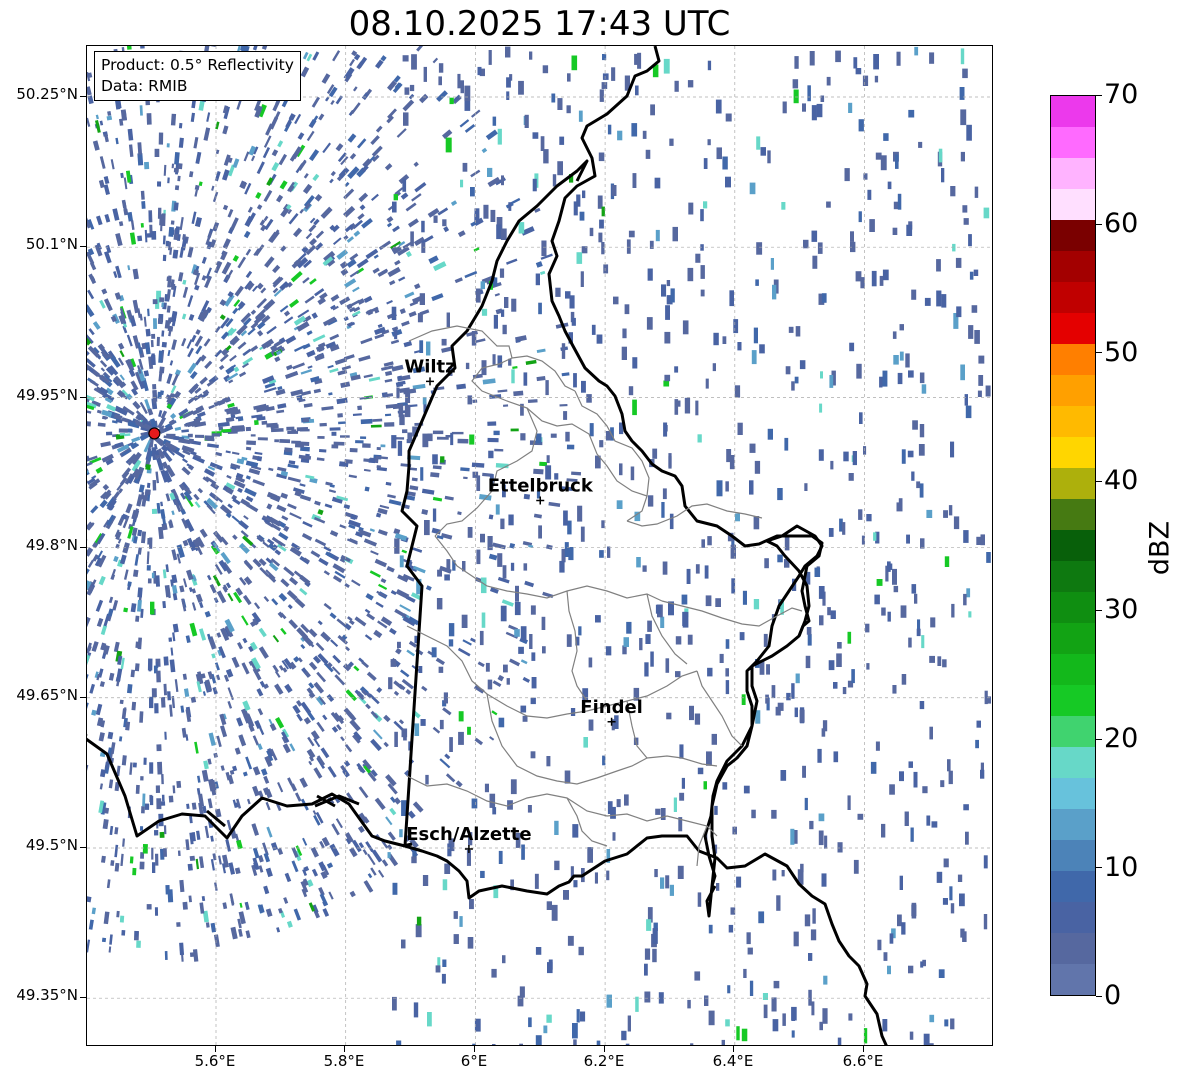 The height and width of the screenshot is (1081, 1184). What do you see at coordinates (83, 96) in the screenshot?
I see `lat-tick-mark` at bounding box center [83, 96].